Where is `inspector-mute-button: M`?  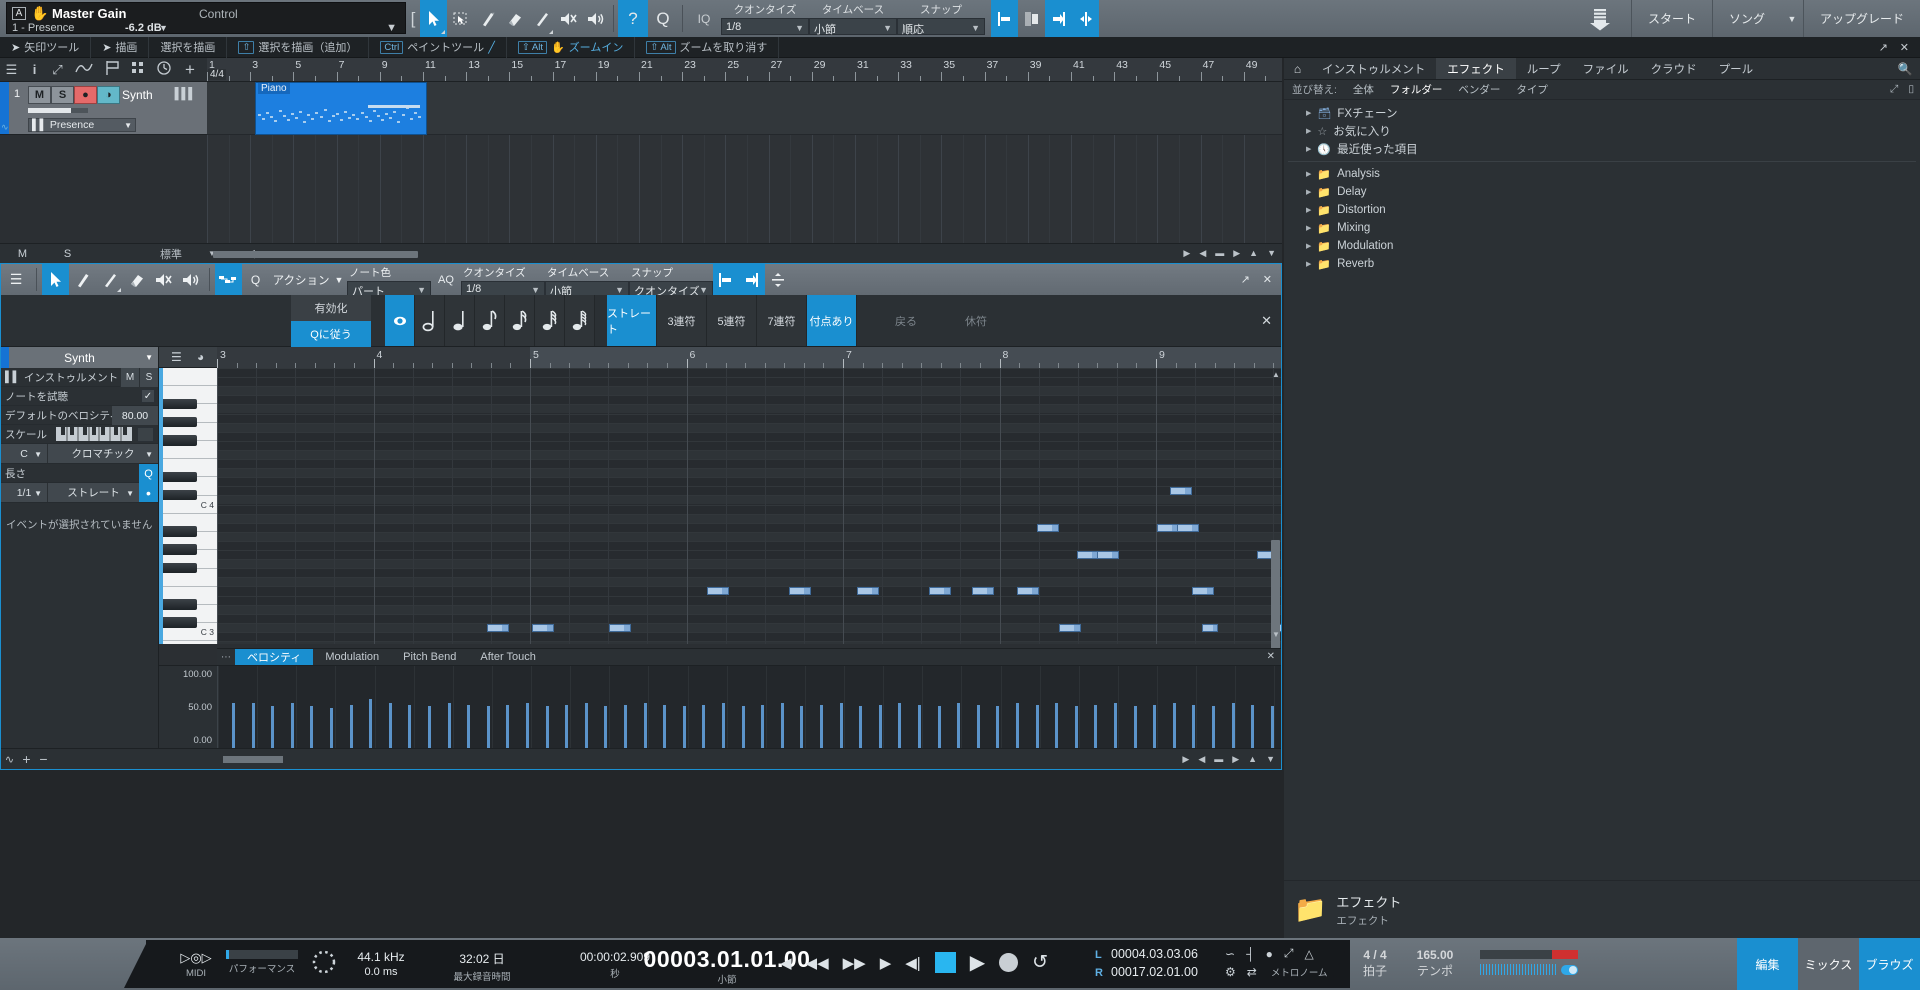
inspector-mute-button: M is located at coordinates (129, 377).